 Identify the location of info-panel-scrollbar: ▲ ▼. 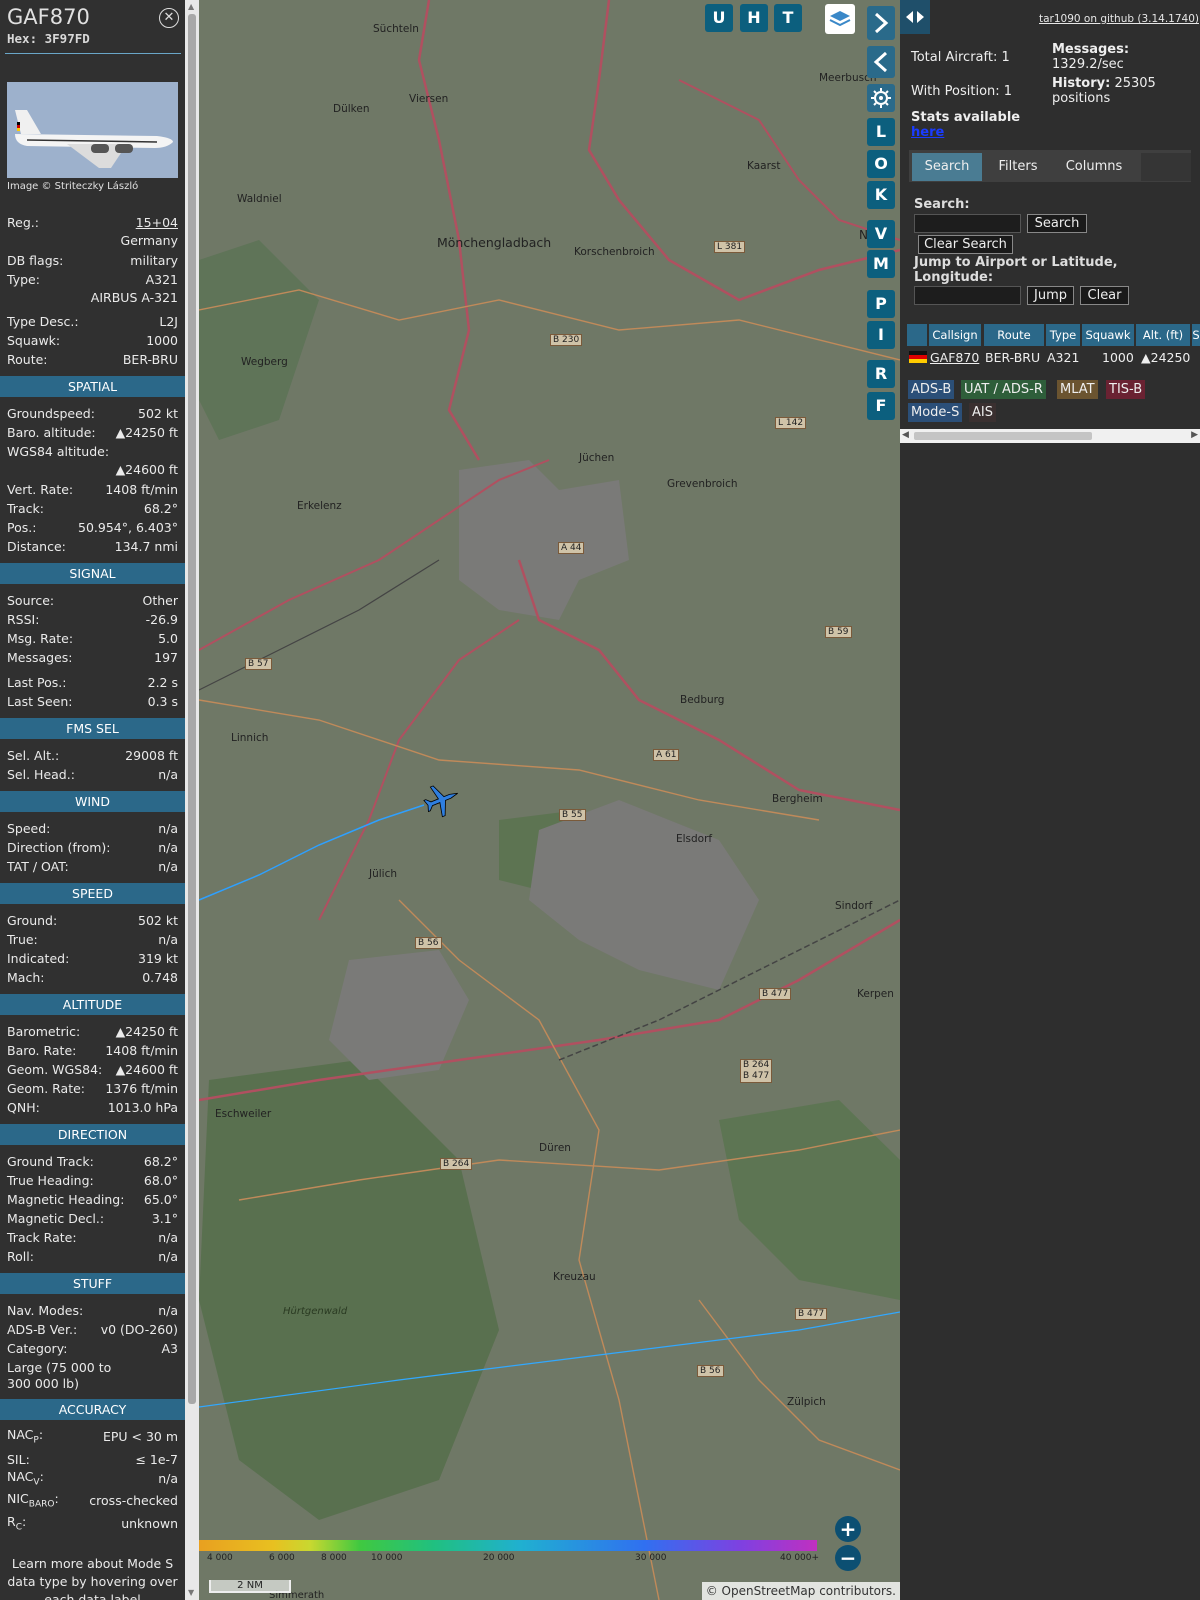
(192, 800).